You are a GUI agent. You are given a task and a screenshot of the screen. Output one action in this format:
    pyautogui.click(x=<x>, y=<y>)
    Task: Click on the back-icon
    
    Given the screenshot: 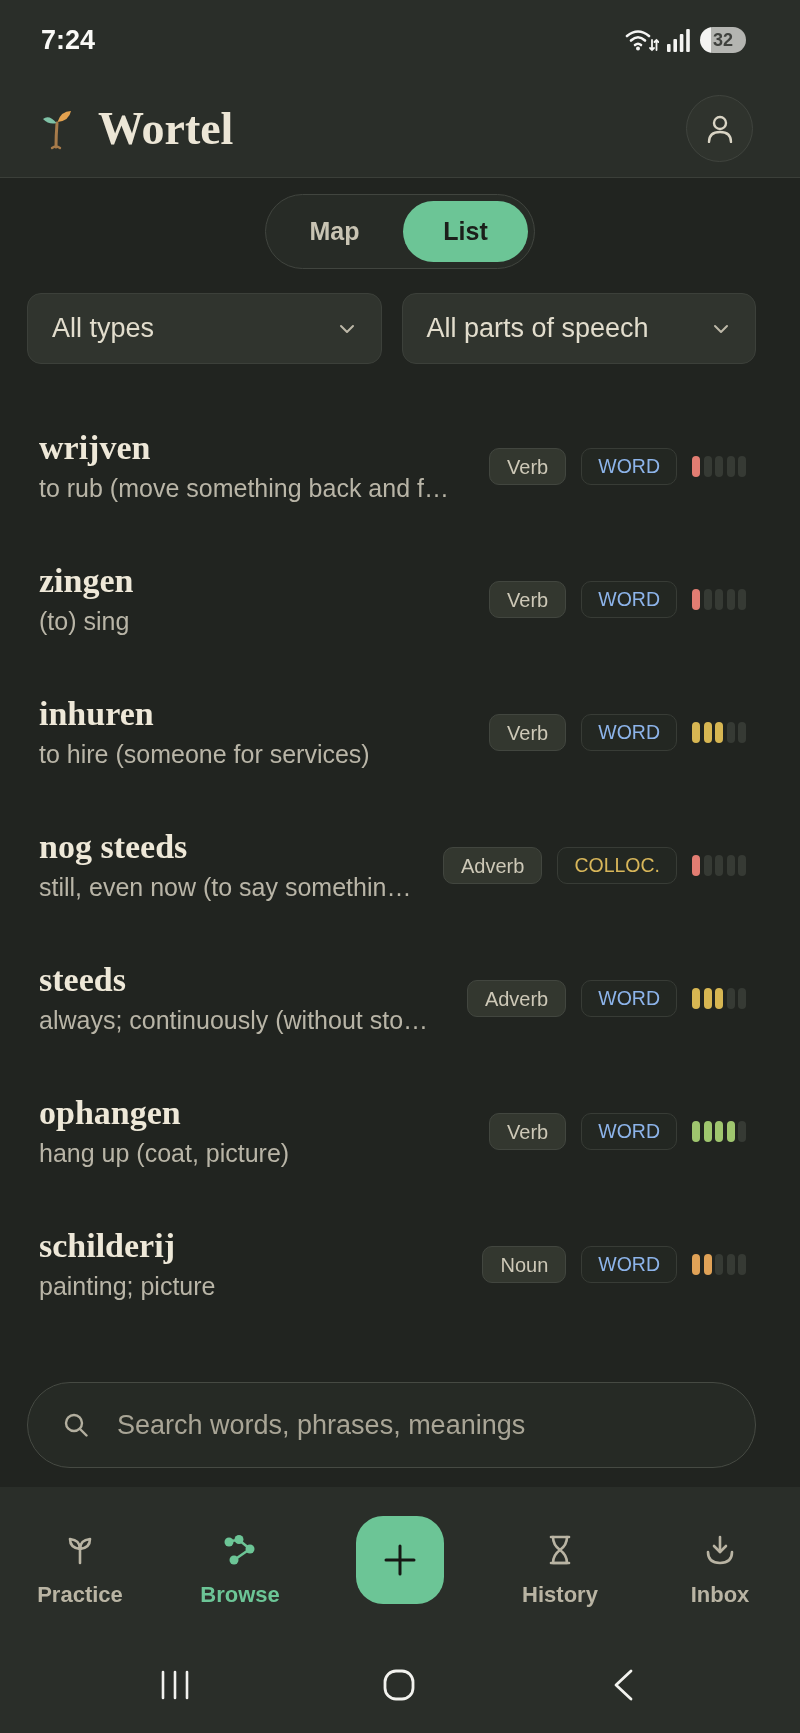 What is the action you would take?
    pyautogui.click(x=623, y=1684)
    